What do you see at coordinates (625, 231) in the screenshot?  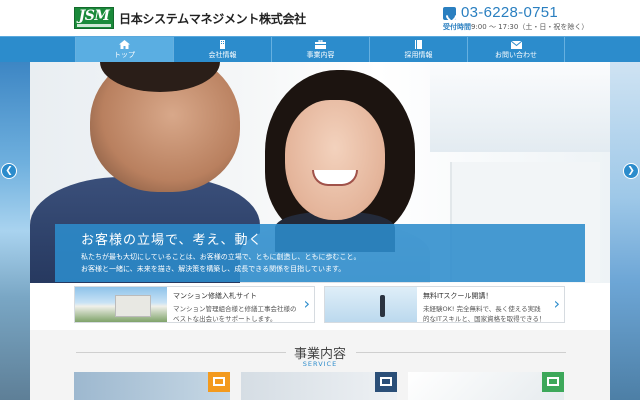 I see `next-slide-preview` at bounding box center [625, 231].